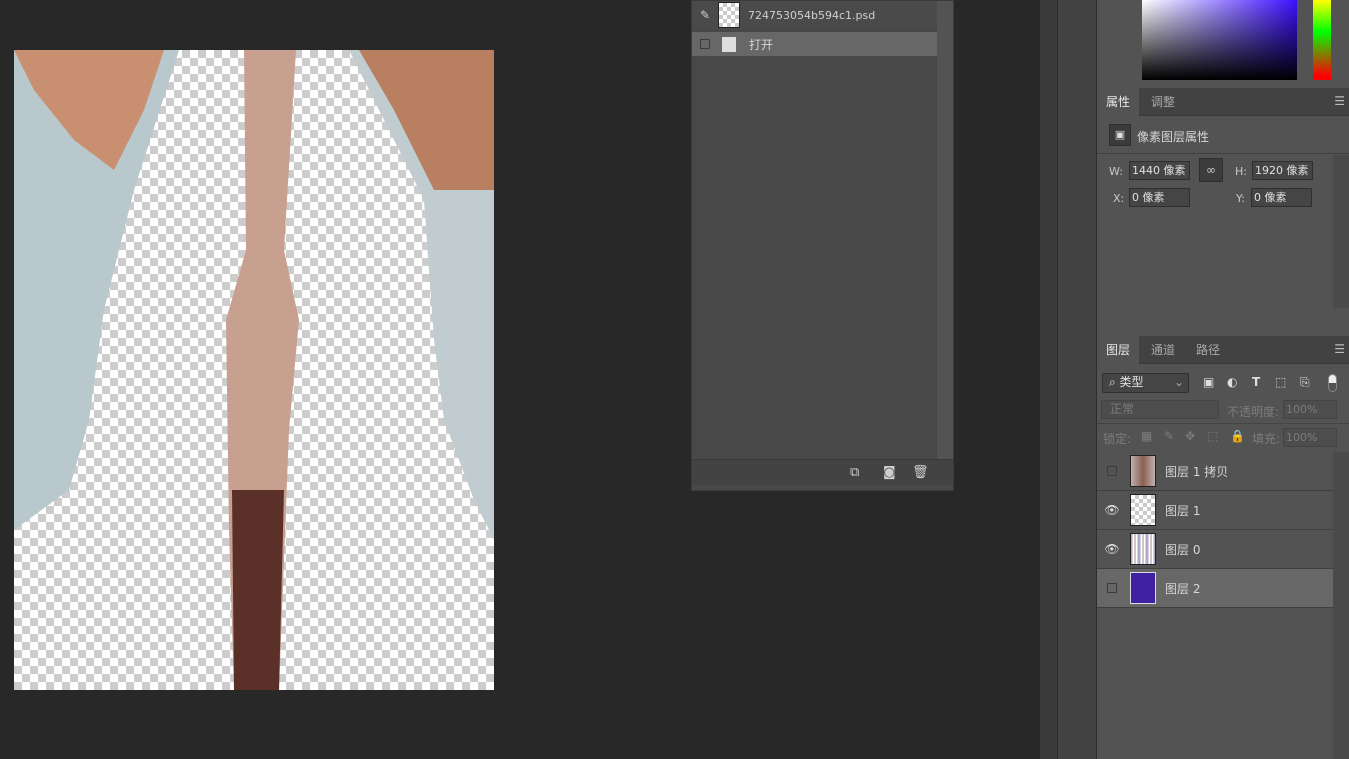  What do you see at coordinates (705, 44) in the screenshot?
I see `history-checkbox` at bounding box center [705, 44].